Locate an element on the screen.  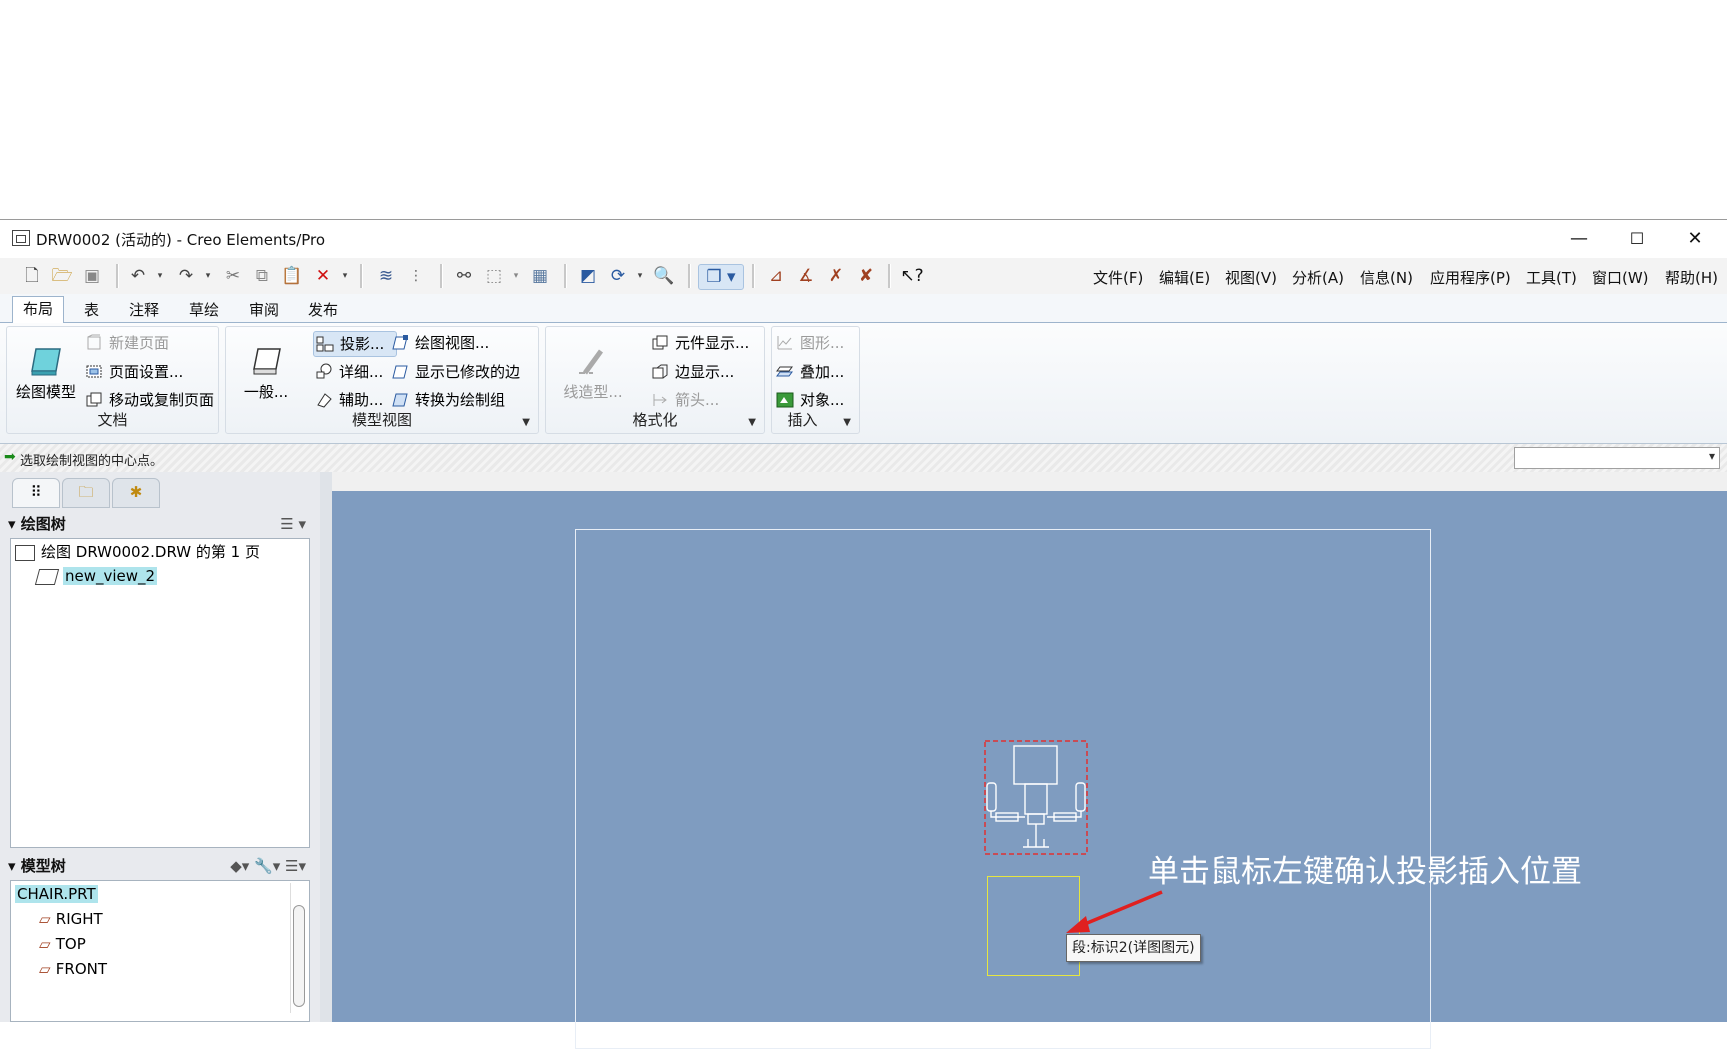
cut-icon: ✂ is located at coordinates (233, 276).